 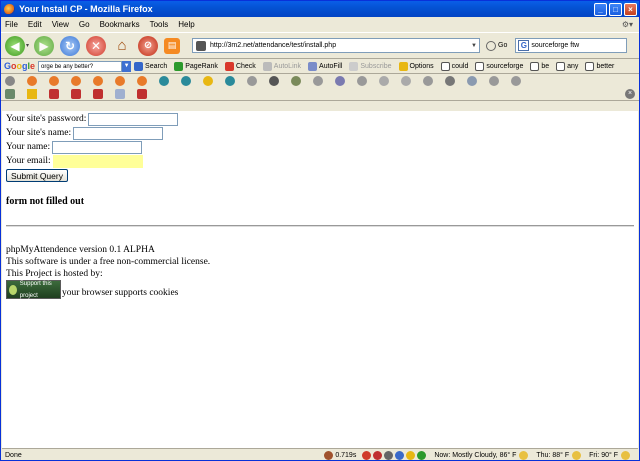 I want to click on menu-edit: Edit, so click(x=35, y=24).